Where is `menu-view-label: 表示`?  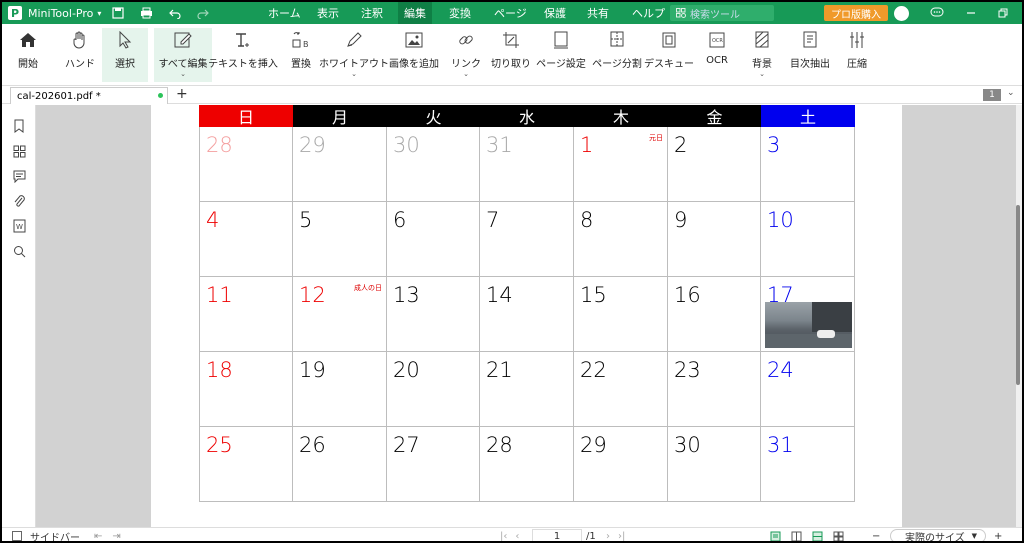 menu-view-label: 表示 is located at coordinates (328, 13).